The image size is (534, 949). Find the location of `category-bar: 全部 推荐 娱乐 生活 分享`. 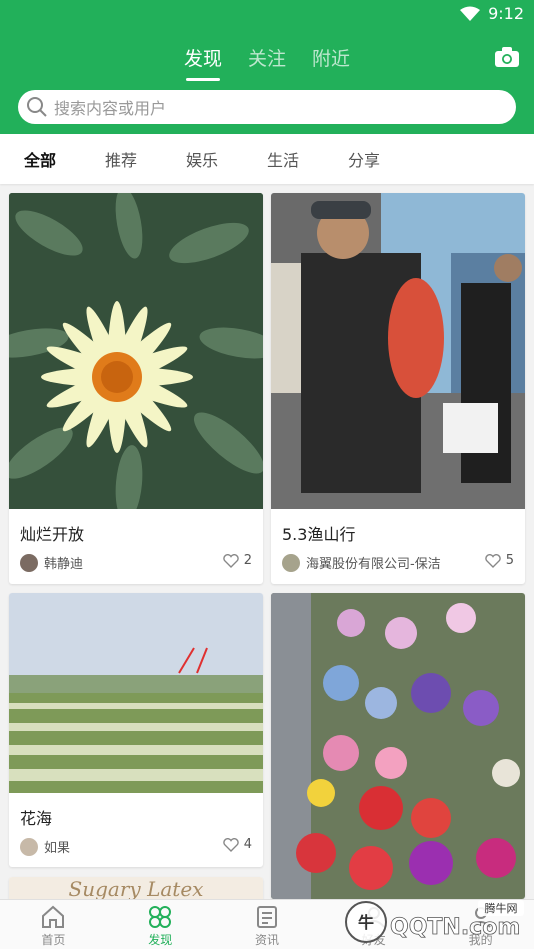

category-bar: 全部 推荐 娱乐 生活 分享 is located at coordinates (267, 159).